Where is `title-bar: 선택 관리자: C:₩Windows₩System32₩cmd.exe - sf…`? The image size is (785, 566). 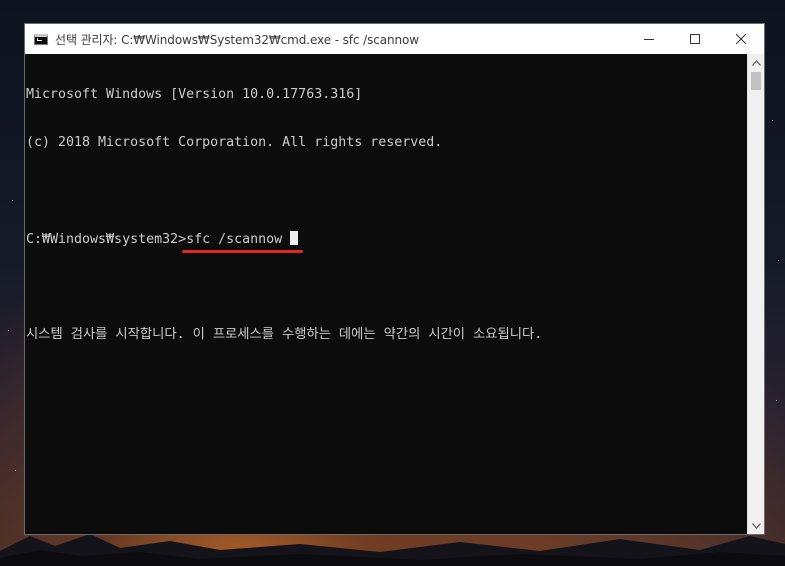
title-bar: 선택 관리자: C:₩Windows₩System32₩cmd.exe - sf… is located at coordinates (394, 39).